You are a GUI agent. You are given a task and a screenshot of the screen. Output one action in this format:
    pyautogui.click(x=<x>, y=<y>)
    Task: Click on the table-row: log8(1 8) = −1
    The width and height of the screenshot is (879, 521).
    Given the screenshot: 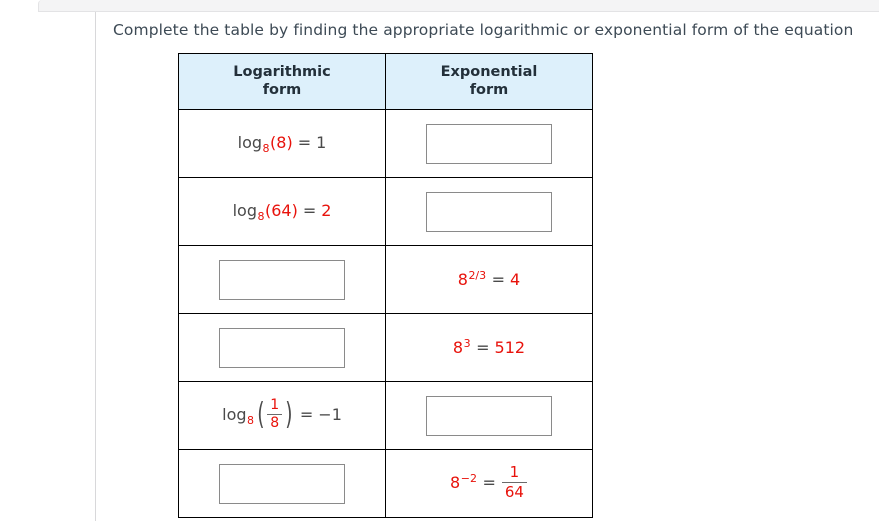 What is the action you would take?
    pyautogui.click(x=385, y=416)
    